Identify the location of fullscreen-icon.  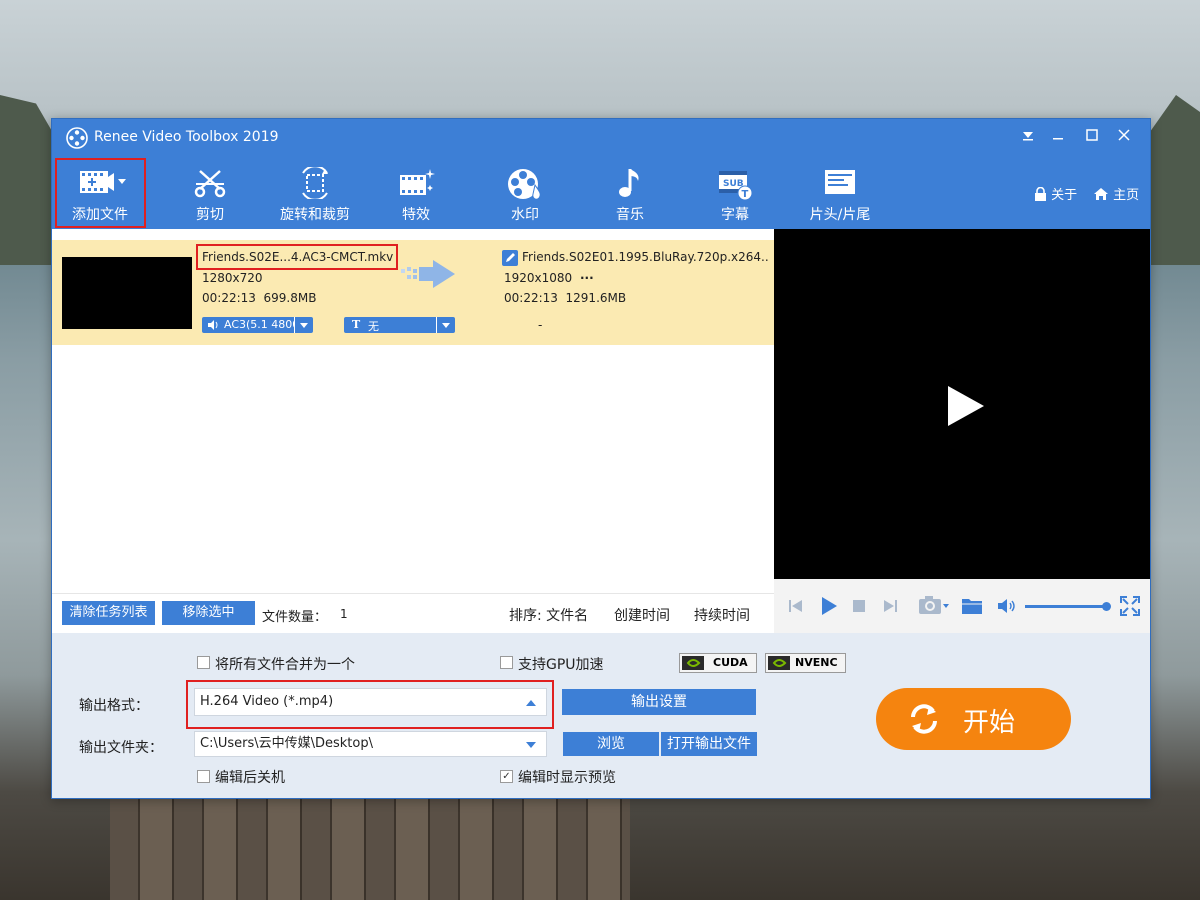
(1130, 606).